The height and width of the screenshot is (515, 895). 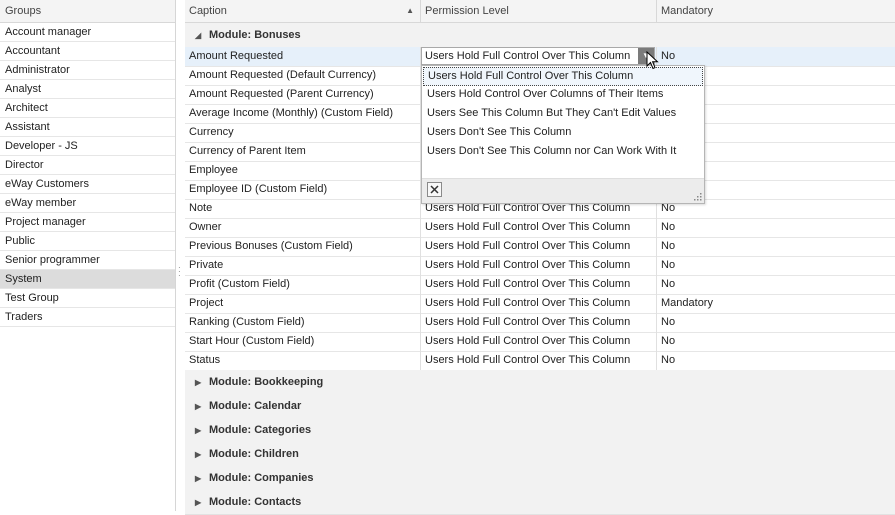 I want to click on caption-cell: Status, so click(x=205, y=360).